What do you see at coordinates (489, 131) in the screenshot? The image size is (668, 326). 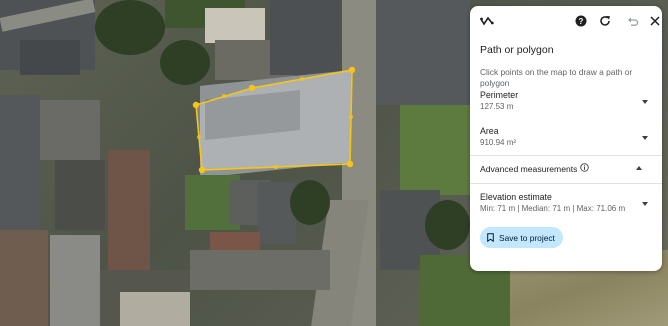 I see `area-label: Area` at bounding box center [489, 131].